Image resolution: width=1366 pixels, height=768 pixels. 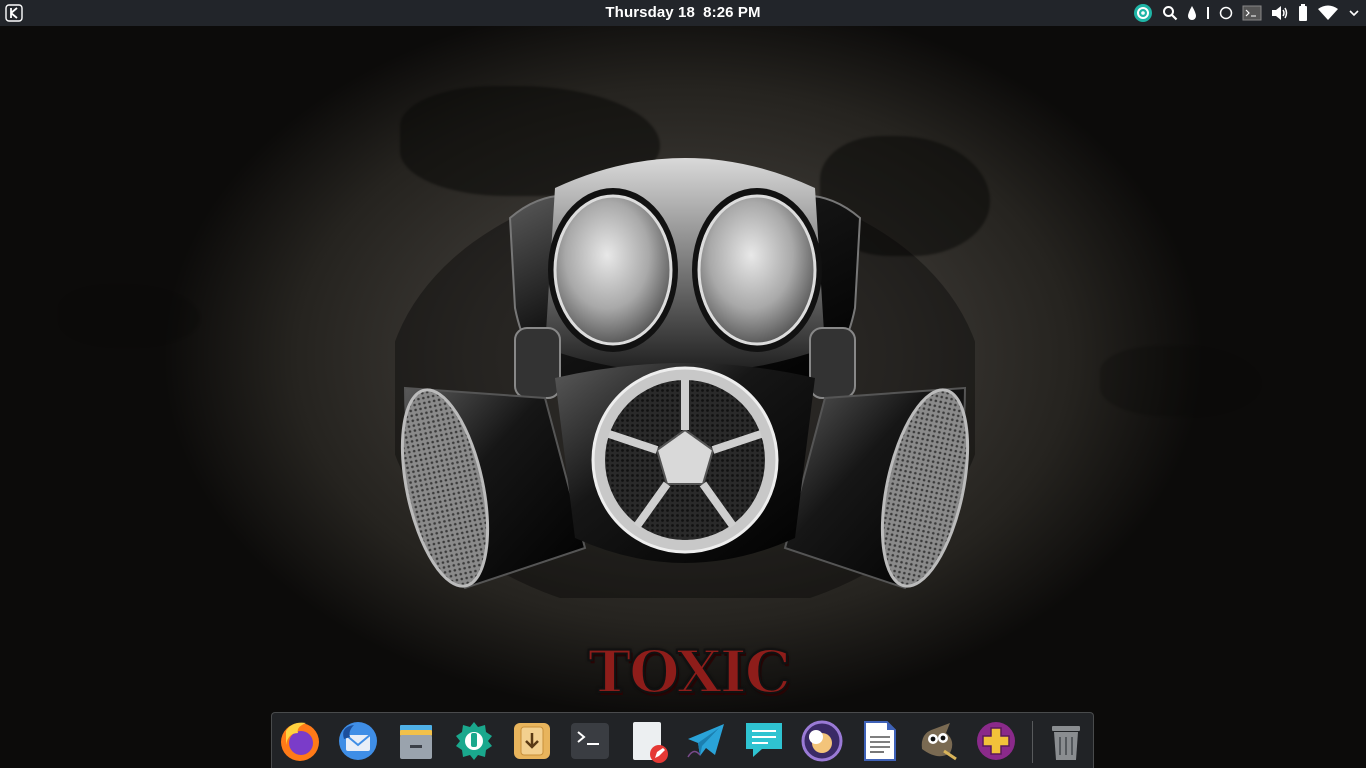 I want to click on clock-day: Thursday 18, so click(x=650, y=12).